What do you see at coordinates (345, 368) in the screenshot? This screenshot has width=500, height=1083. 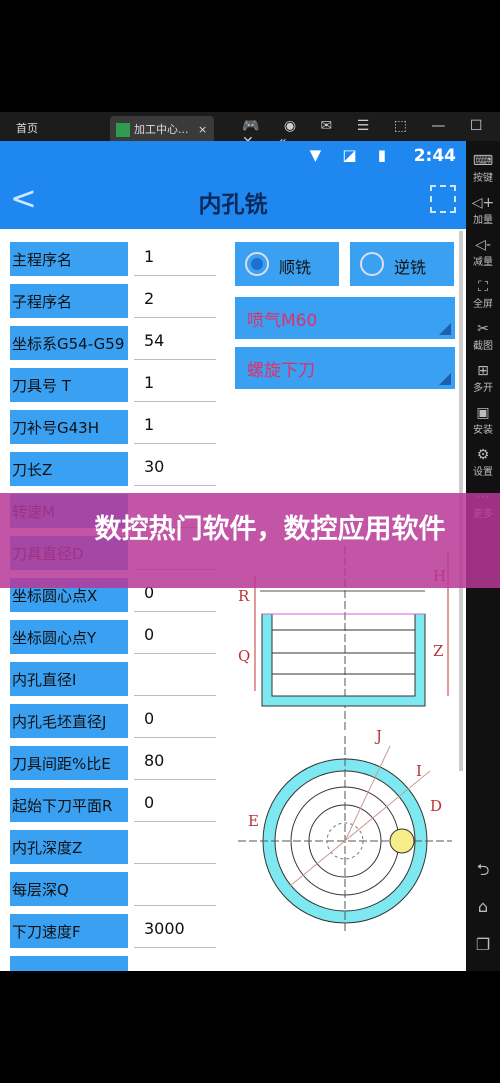 I see `plunge-mode-dropdown: 螺旋下刀` at bounding box center [345, 368].